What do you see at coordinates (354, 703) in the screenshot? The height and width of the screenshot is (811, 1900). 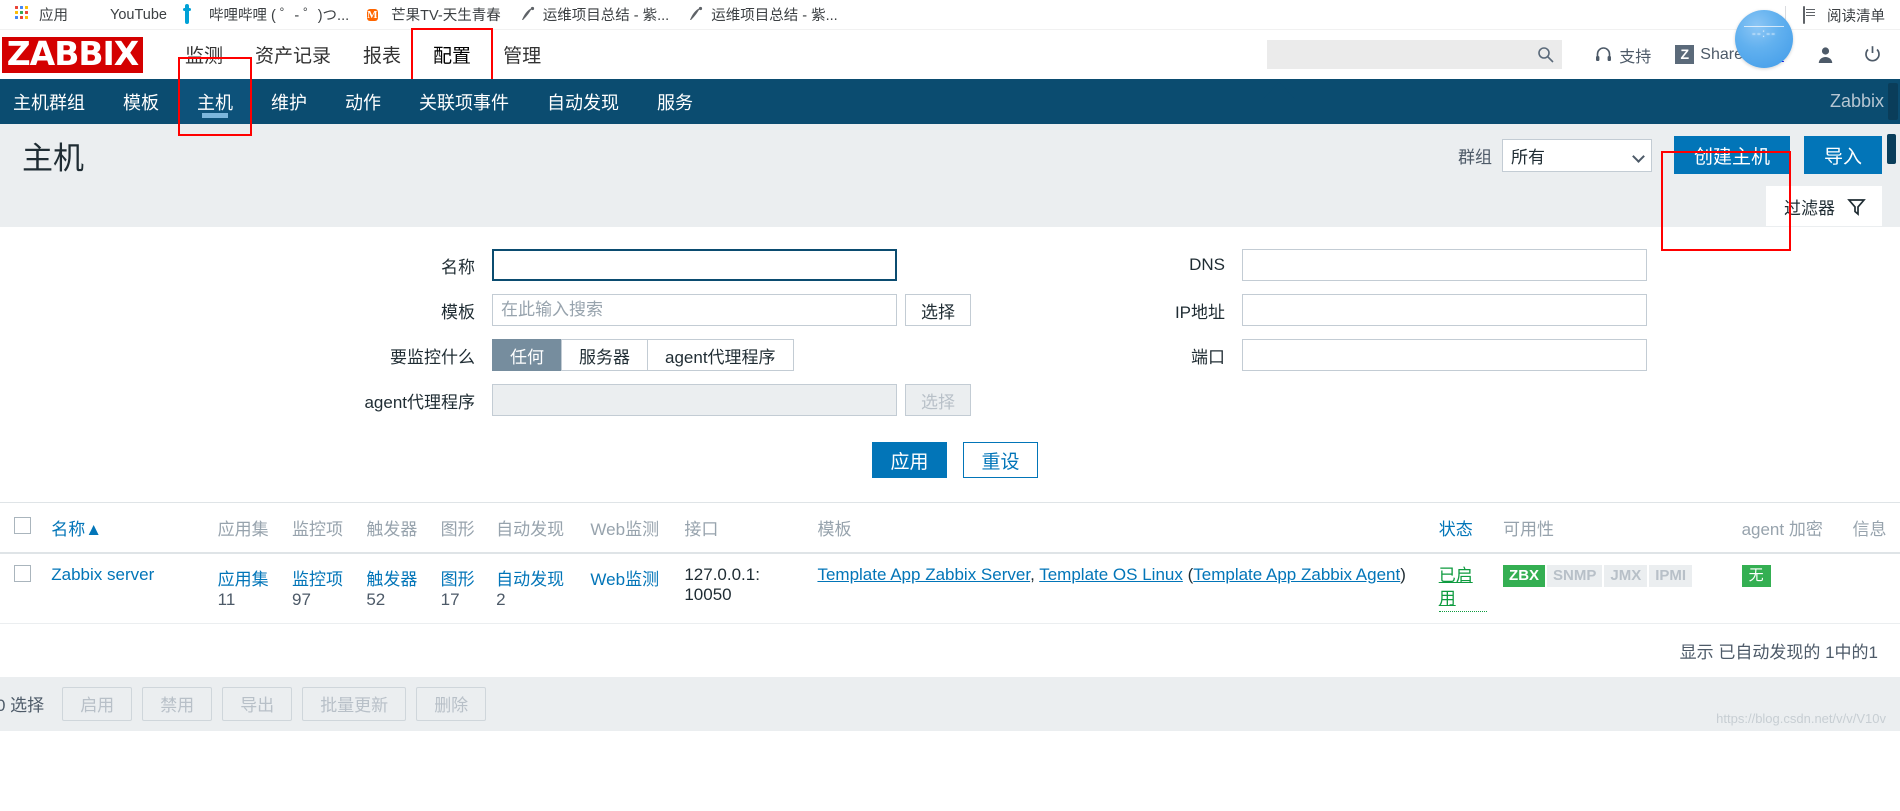 I see `mass-update-button: 批量更新` at bounding box center [354, 703].